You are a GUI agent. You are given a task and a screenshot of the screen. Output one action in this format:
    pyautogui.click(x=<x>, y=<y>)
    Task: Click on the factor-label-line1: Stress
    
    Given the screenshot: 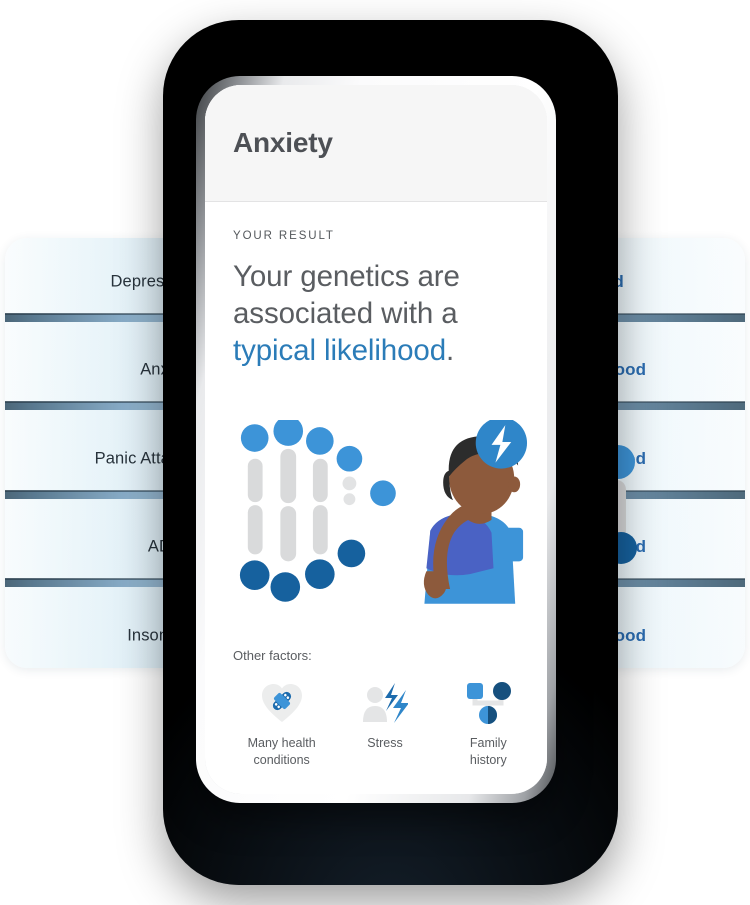 What is the action you would take?
    pyautogui.click(x=385, y=743)
    